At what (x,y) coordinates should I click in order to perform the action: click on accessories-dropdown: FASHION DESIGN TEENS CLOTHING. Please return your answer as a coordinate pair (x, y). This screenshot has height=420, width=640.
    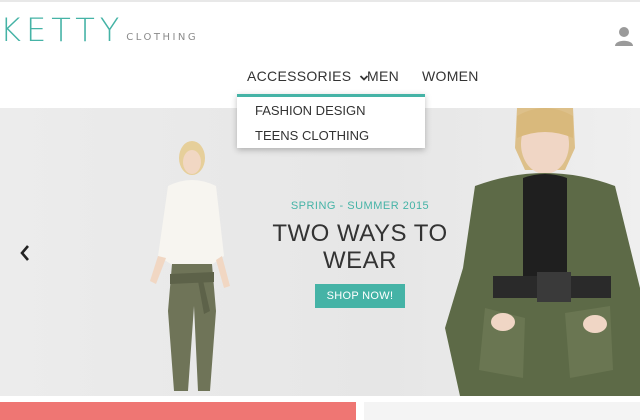
    Looking at the image, I should click on (331, 121).